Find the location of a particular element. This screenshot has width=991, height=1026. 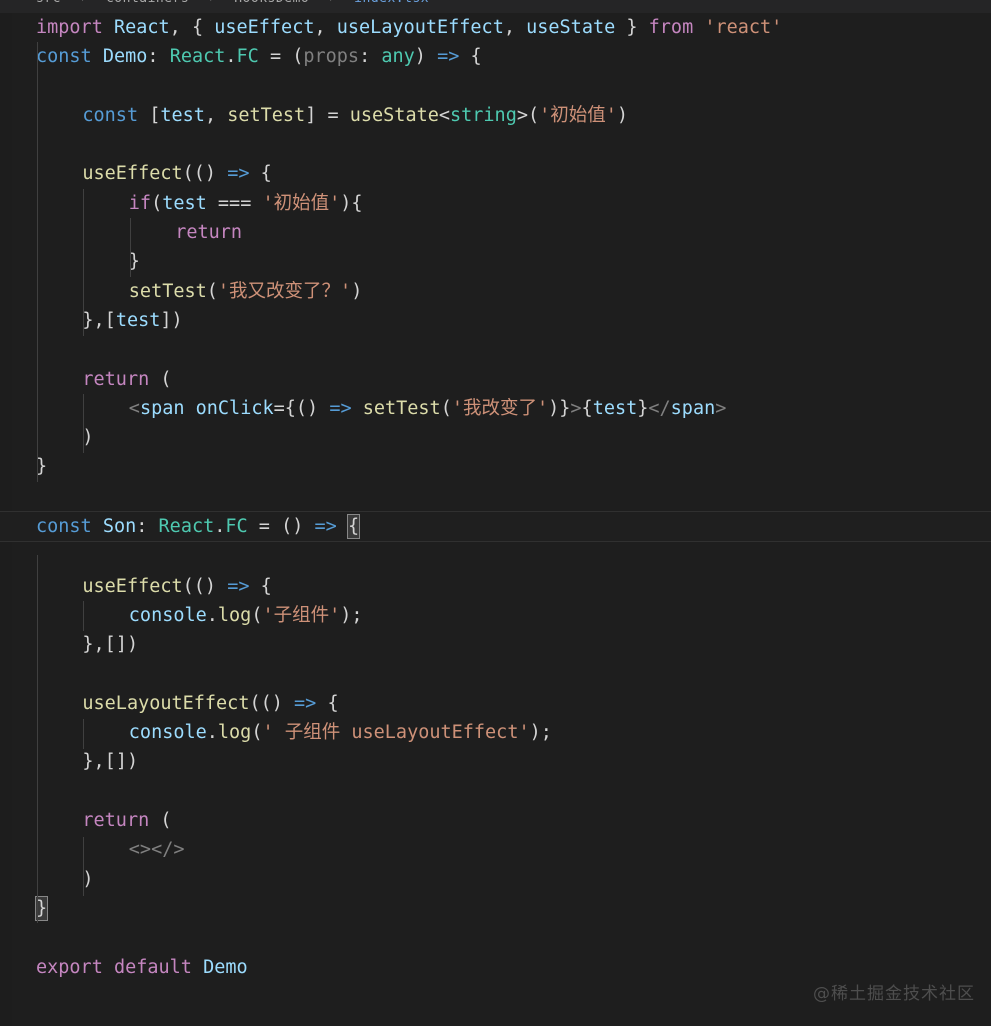

code-token: string is located at coordinates (483, 115).